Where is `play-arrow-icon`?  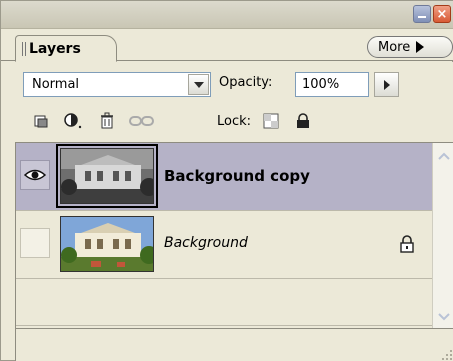 play-arrow-icon is located at coordinates (420, 47).